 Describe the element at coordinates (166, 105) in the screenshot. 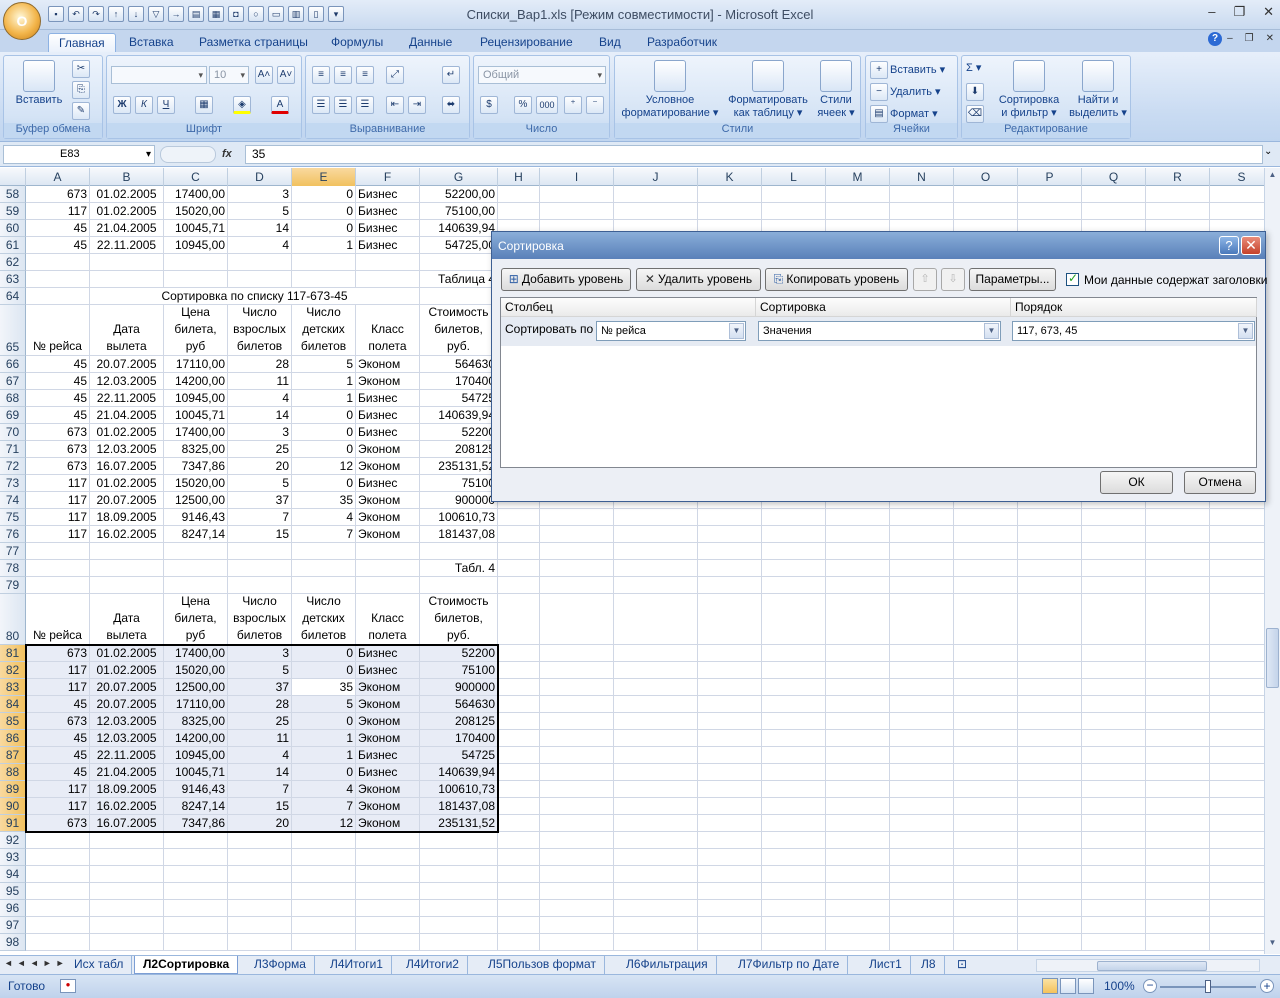

I see `underline-button: Ч` at that location.